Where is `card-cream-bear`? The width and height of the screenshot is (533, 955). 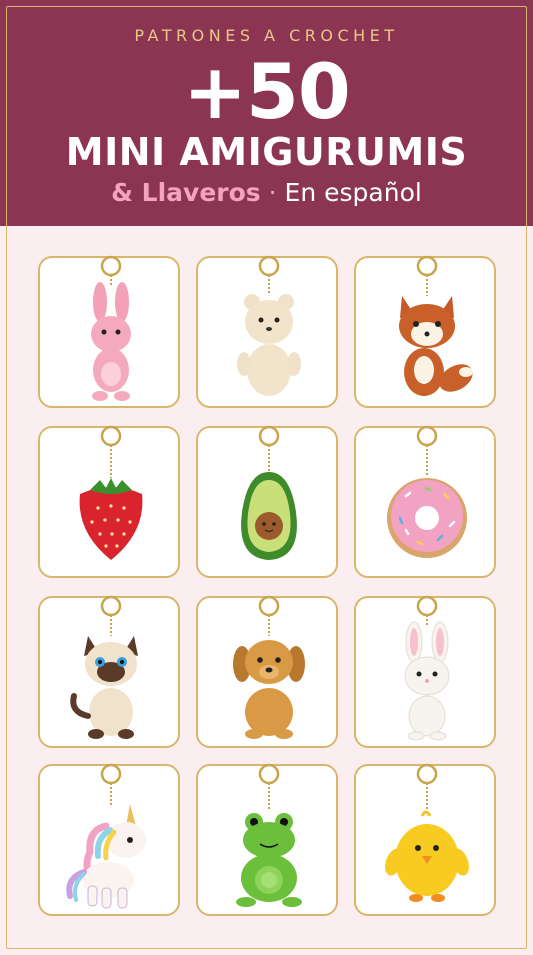
card-cream-bear is located at coordinates (267, 331).